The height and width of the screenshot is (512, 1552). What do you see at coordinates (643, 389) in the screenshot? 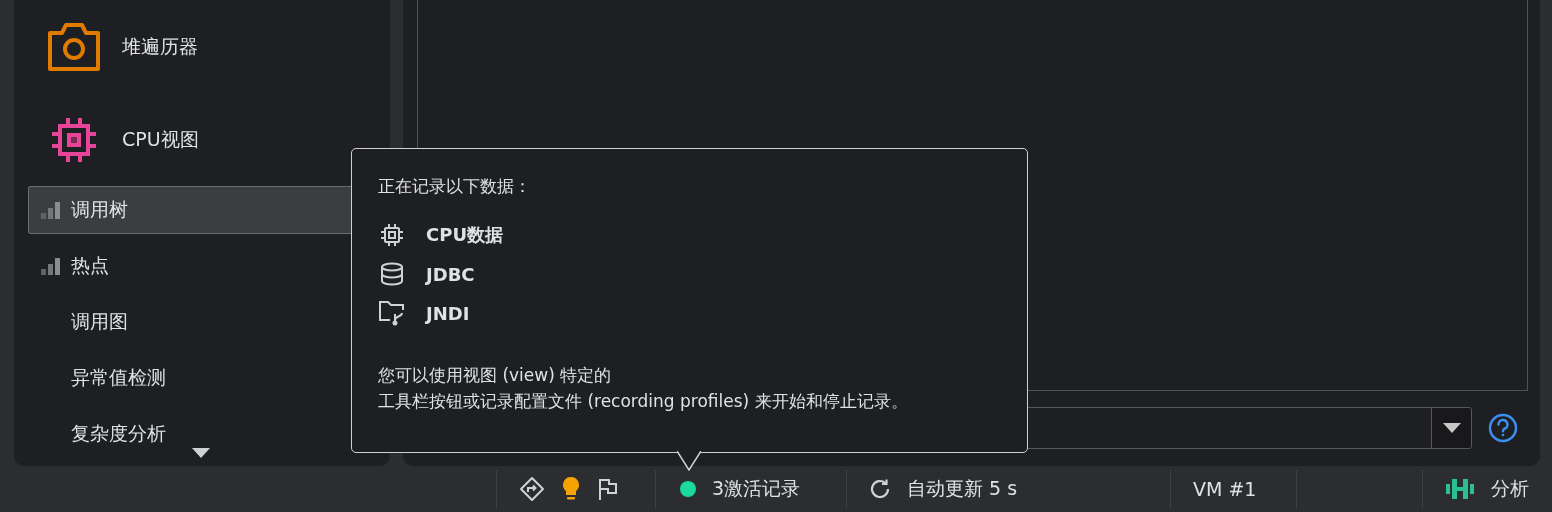
I see `tooltip-note: 您可以使用视图 (view) 特定的 工具栏按钮或记录配置文件 (recording profiles) 来开始和停止记录。` at bounding box center [643, 389].